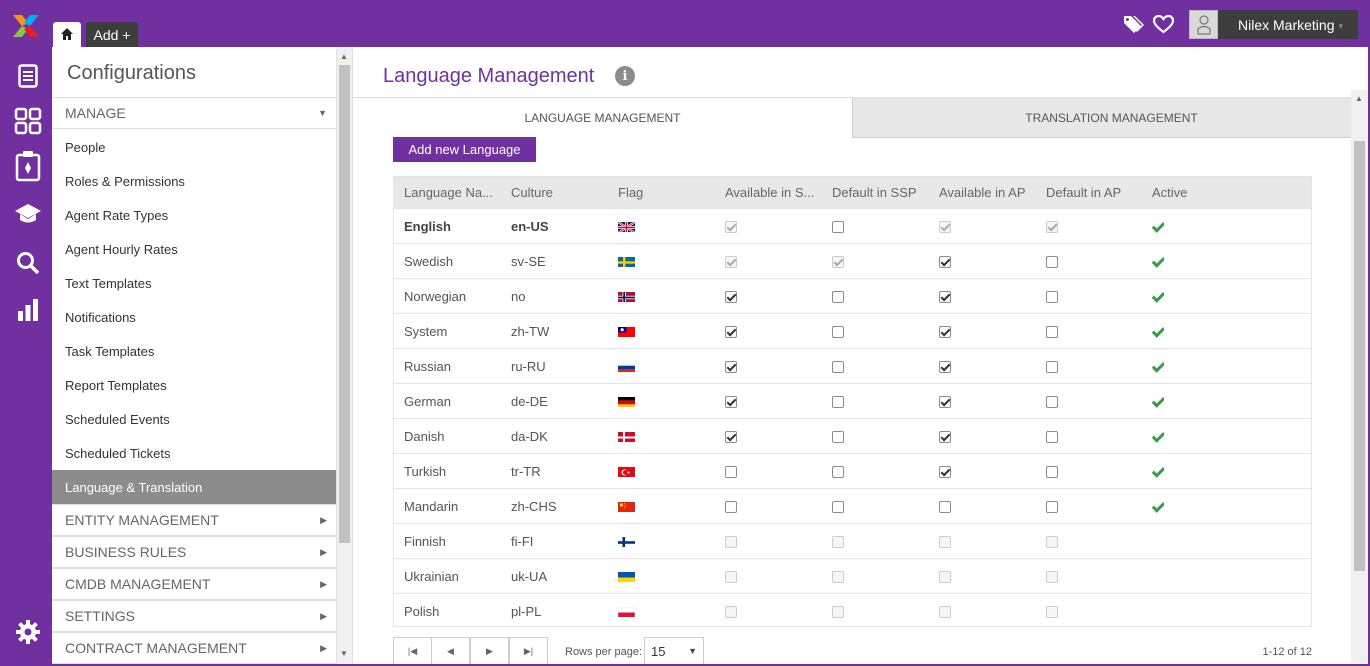 Image resolution: width=1370 pixels, height=666 pixels. Describe the element at coordinates (194, 181) in the screenshot. I see `menu-item-roles-permissions: Roles & Permissions` at that location.